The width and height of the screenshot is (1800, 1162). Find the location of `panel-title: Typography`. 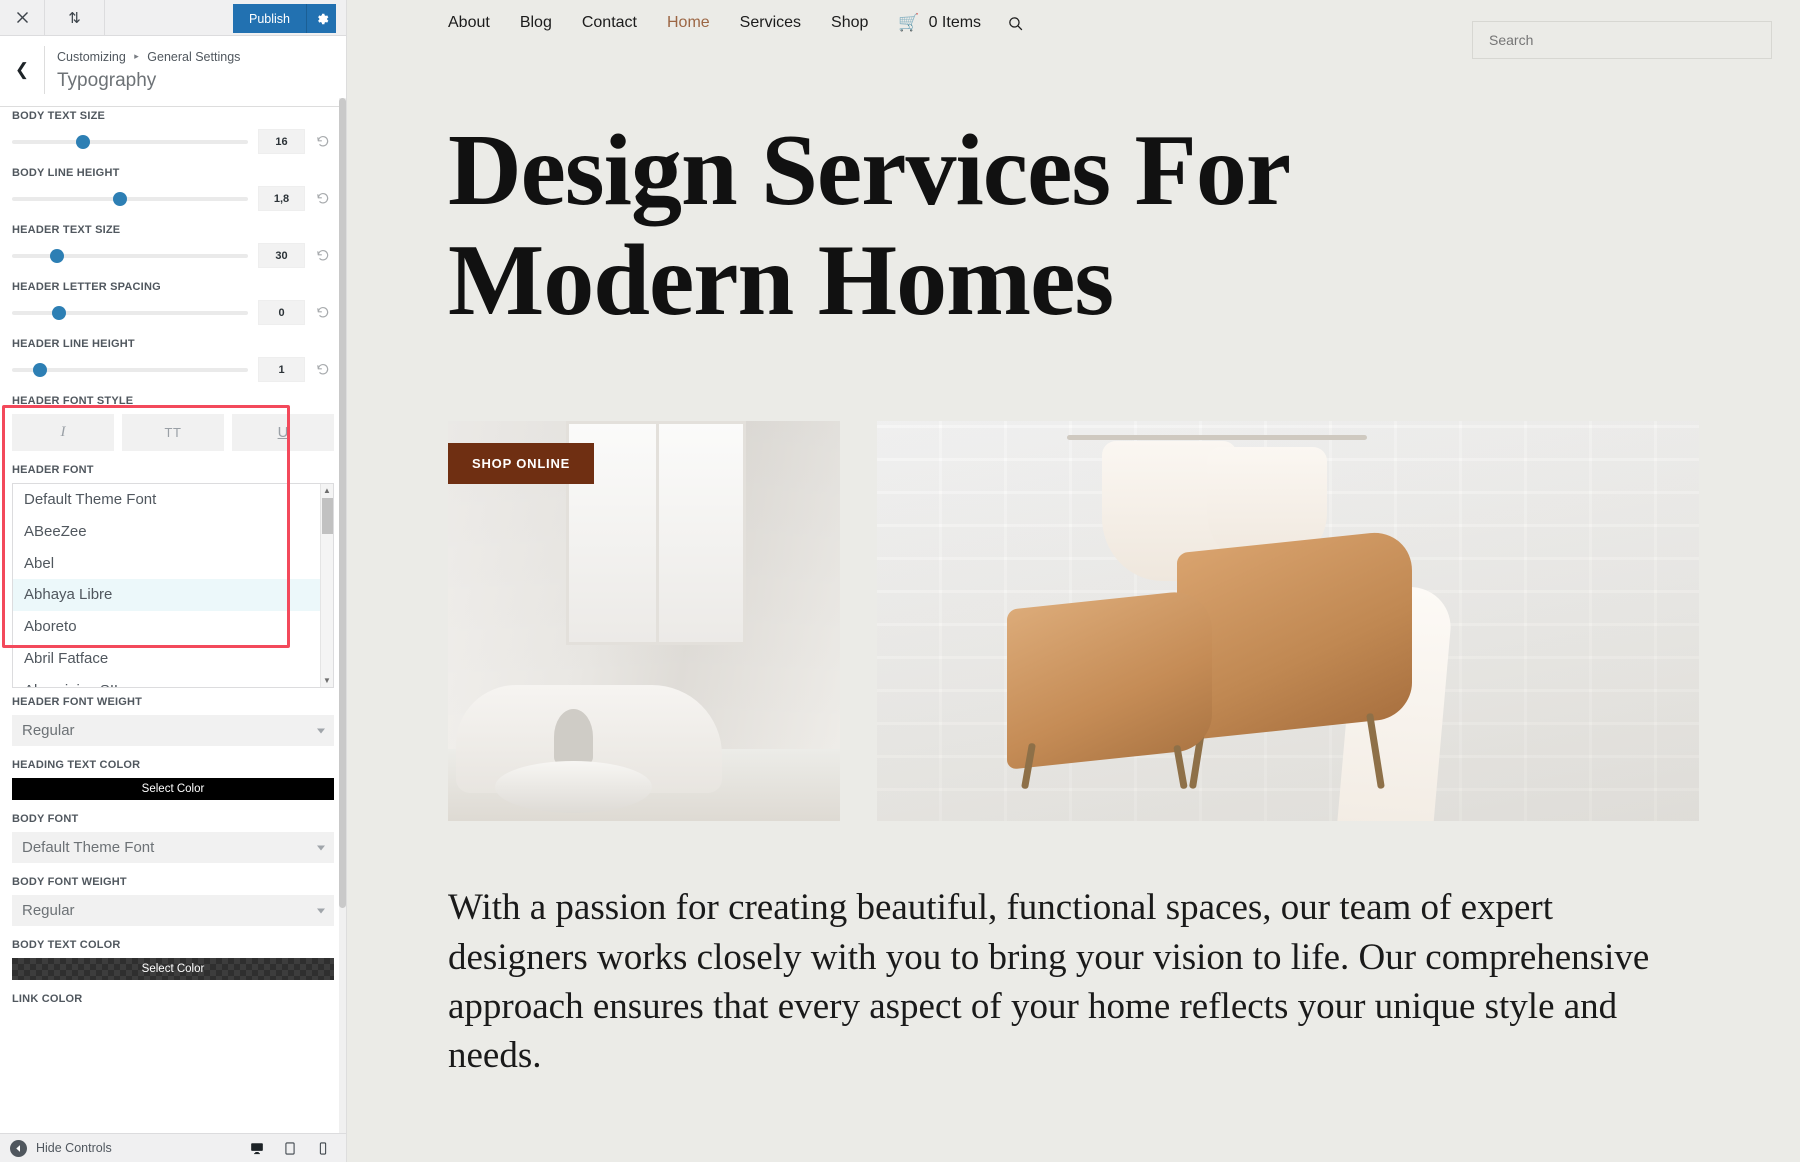

panel-title: Typography is located at coordinates (107, 80).